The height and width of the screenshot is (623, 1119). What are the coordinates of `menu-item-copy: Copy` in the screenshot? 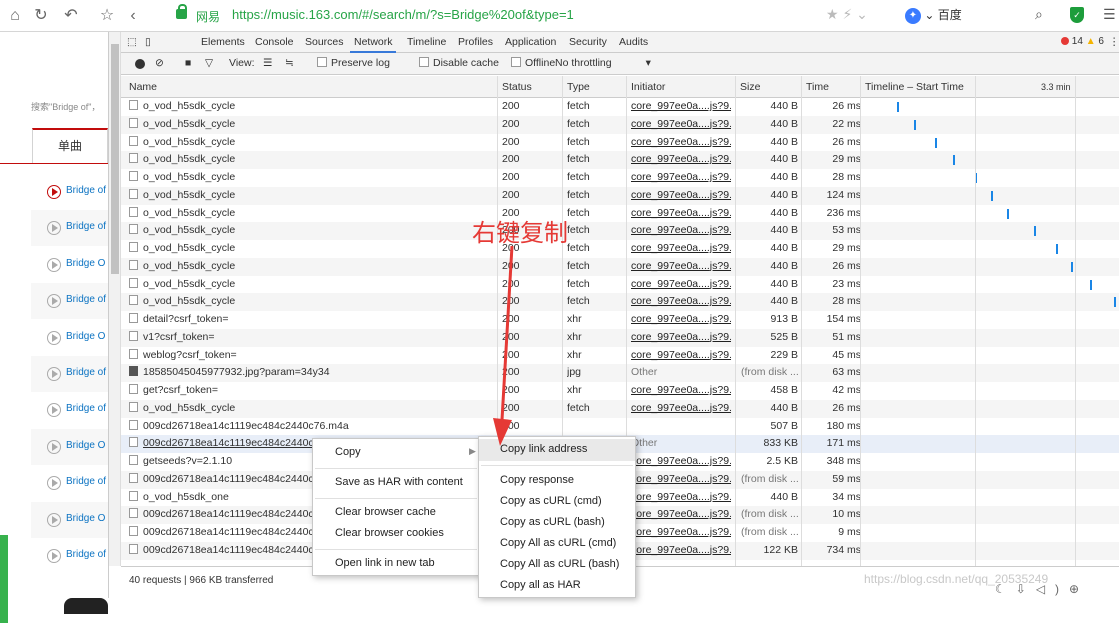 It's located at (348, 452).